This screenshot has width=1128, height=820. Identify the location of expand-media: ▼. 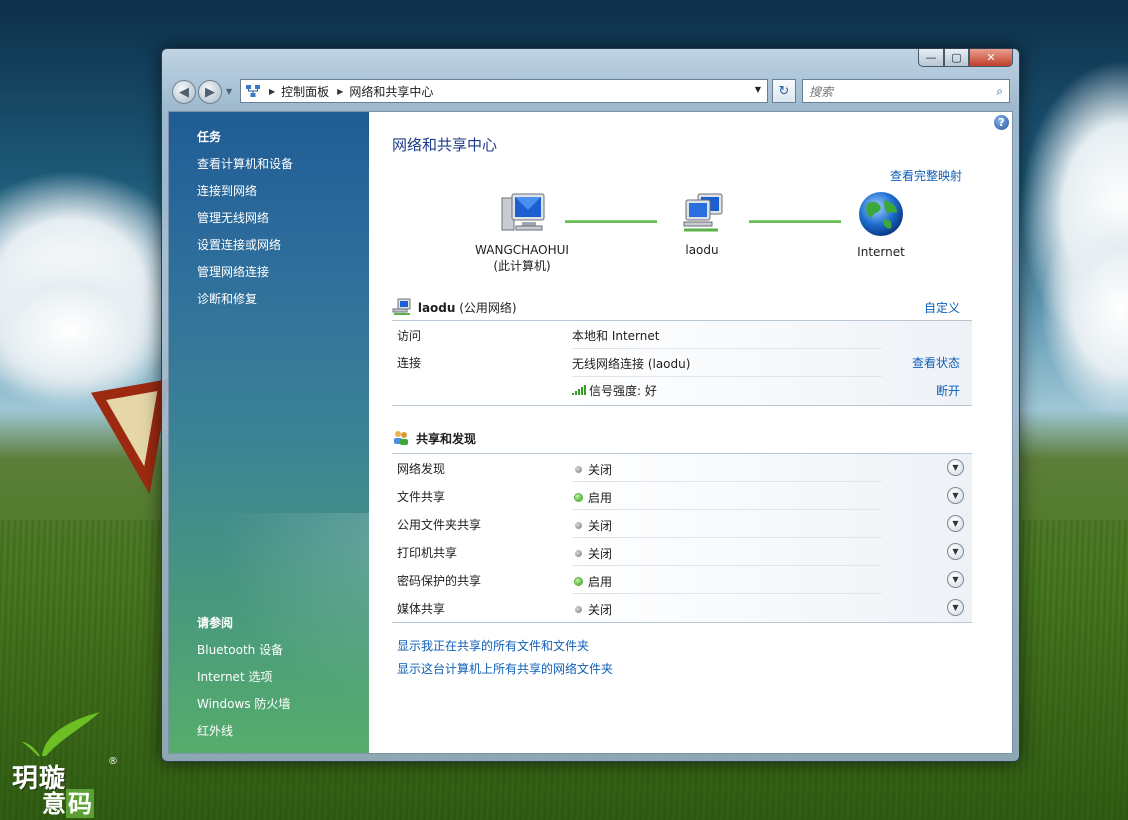
(955, 607).